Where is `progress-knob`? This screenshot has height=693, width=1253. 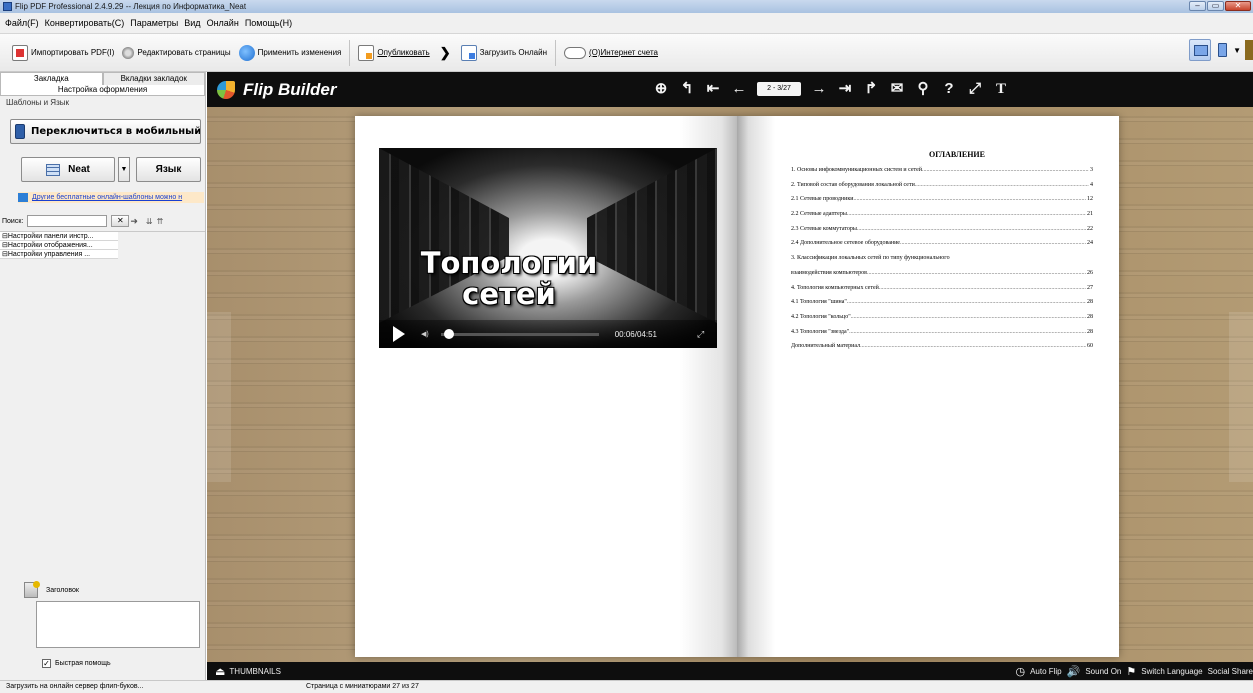
progress-knob is located at coordinates (448, 333).